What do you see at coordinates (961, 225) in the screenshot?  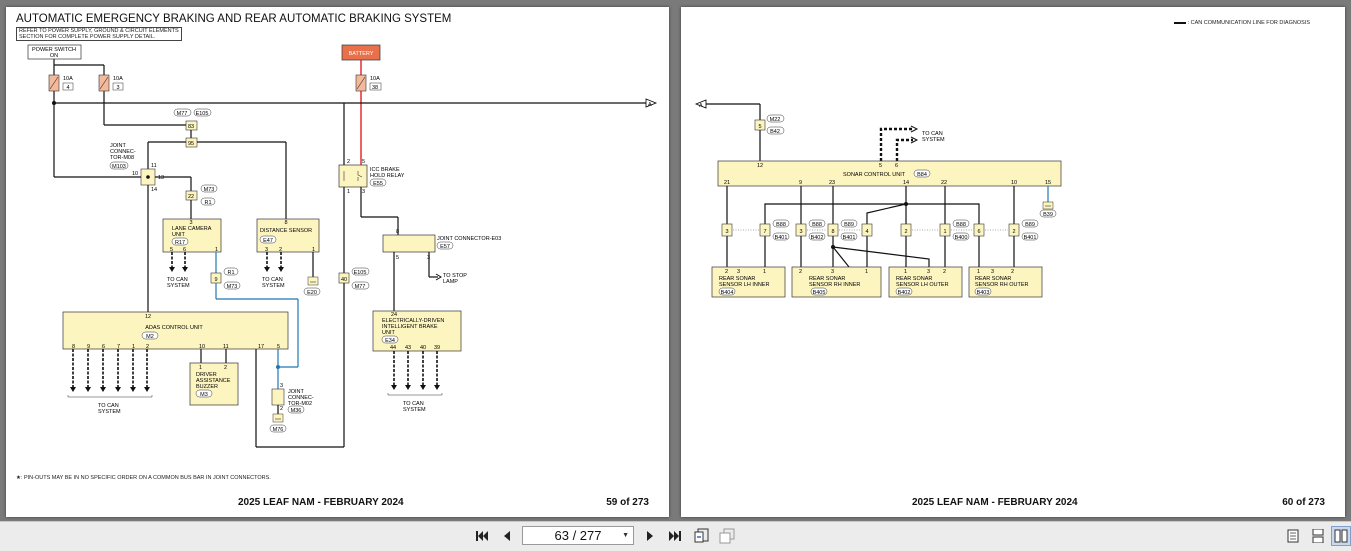 I see `svg-text: B88` at bounding box center [961, 225].